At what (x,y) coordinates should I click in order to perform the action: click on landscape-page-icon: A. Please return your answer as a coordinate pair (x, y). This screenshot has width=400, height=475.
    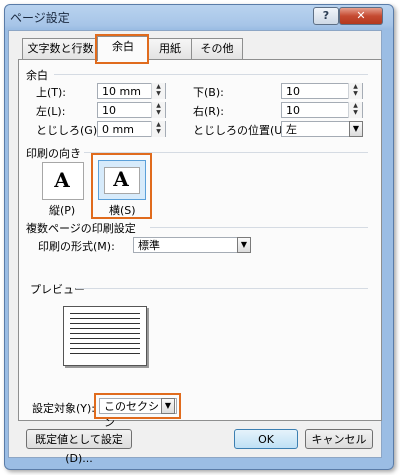
    Looking at the image, I should click on (121, 179).